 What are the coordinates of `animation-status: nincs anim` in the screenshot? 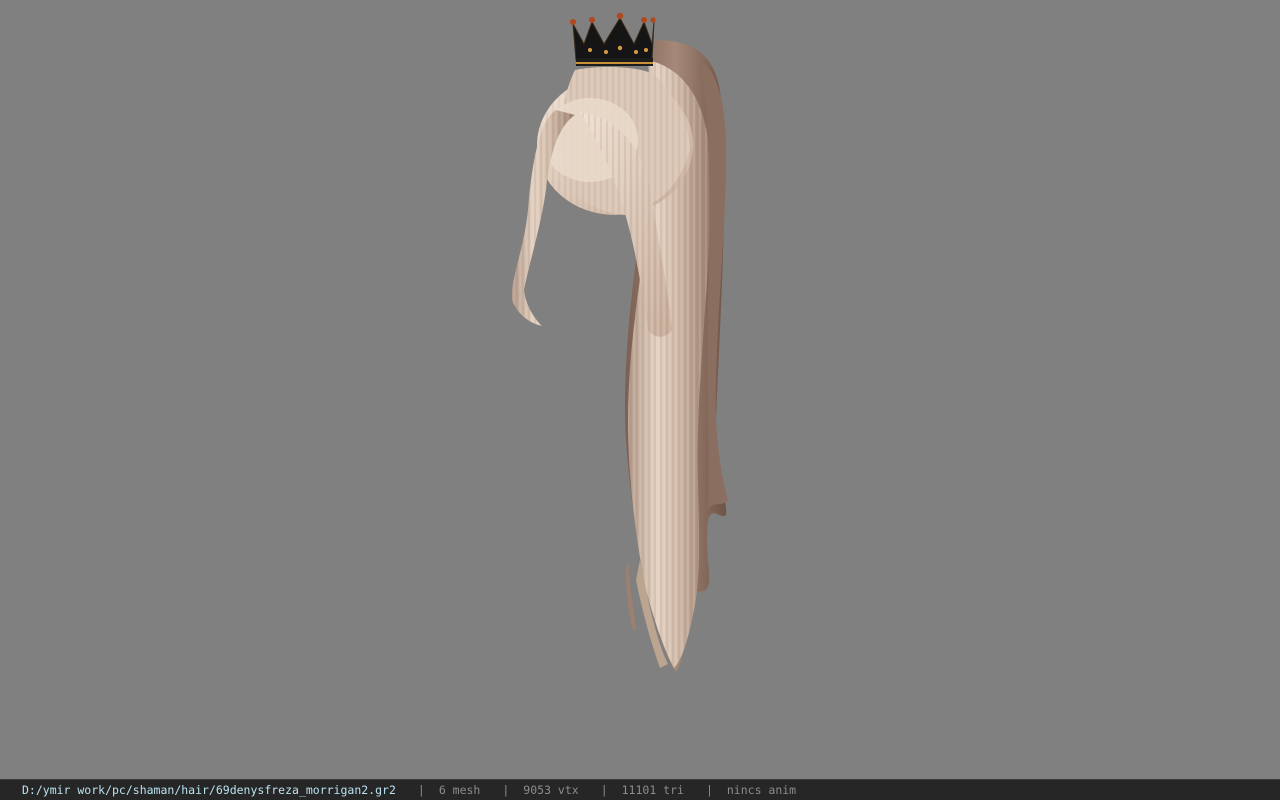 It's located at (761, 790).